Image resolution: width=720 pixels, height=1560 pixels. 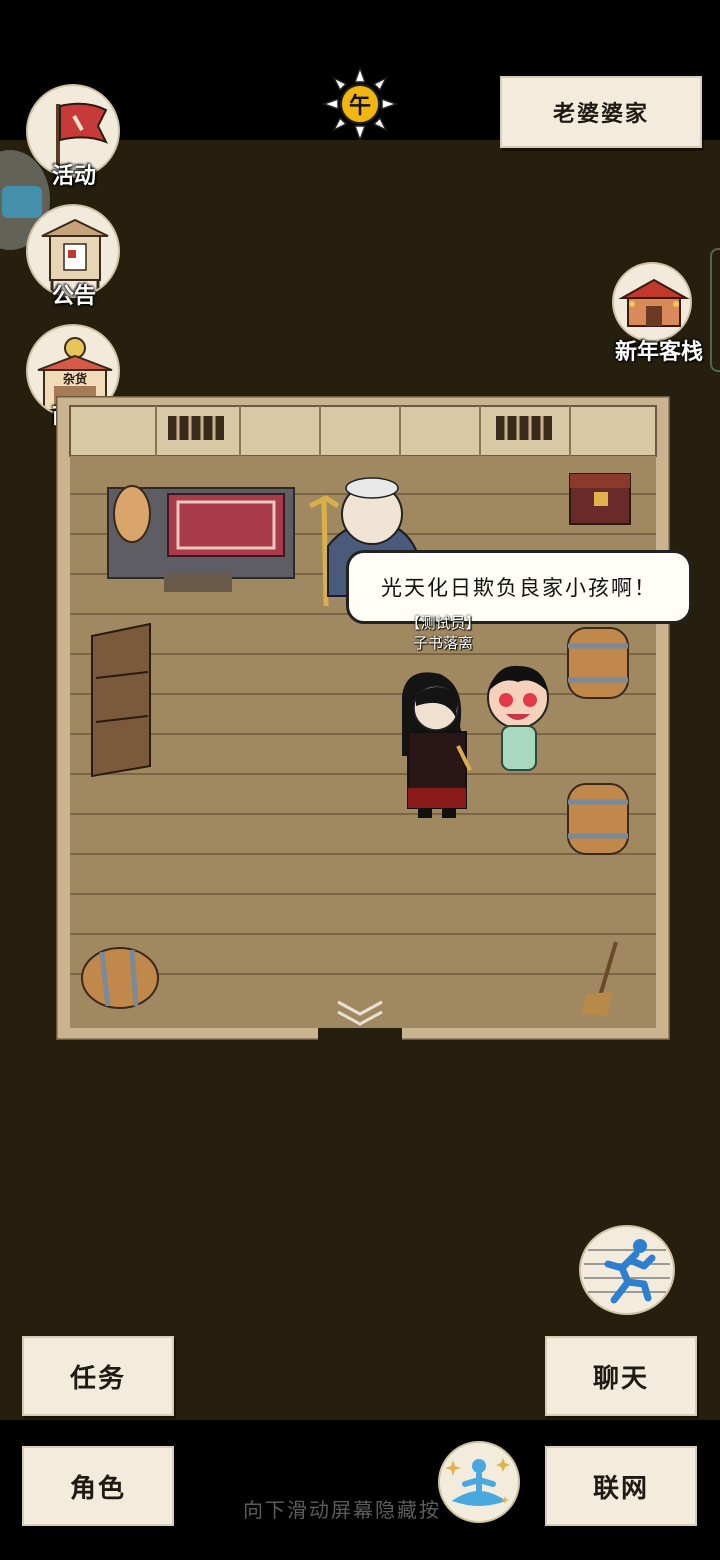 I want to click on bookshelf, so click(x=121, y=700).